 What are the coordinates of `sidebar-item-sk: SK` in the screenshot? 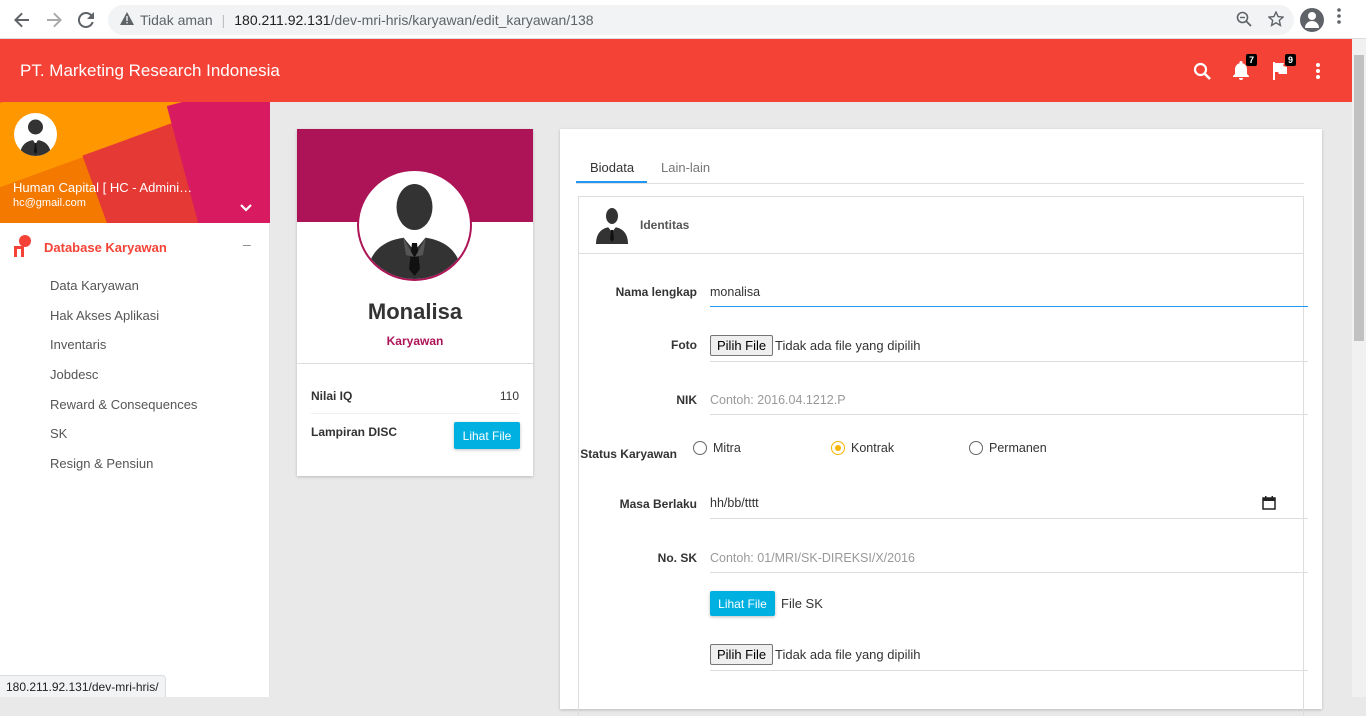 It's located at (135, 440).